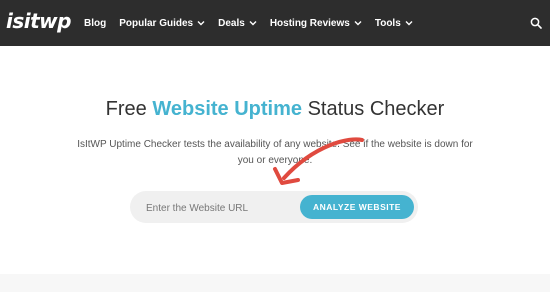 The width and height of the screenshot is (550, 292). What do you see at coordinates (231, 23) in the screenshot?
I see `nav-label: Deals` at bounding box center [231, 23].